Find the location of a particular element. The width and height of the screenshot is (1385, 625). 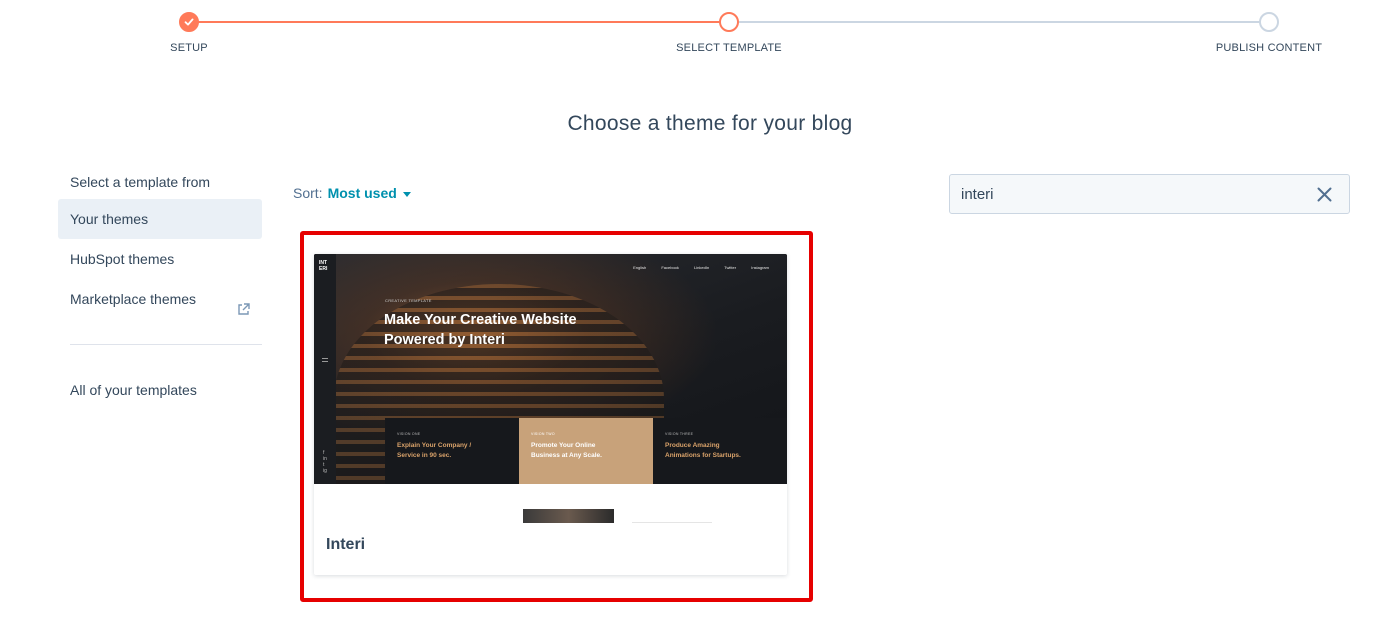

sidebar-item-marketplace-themes: Marketplace themes is located at coordinates (160, 299).